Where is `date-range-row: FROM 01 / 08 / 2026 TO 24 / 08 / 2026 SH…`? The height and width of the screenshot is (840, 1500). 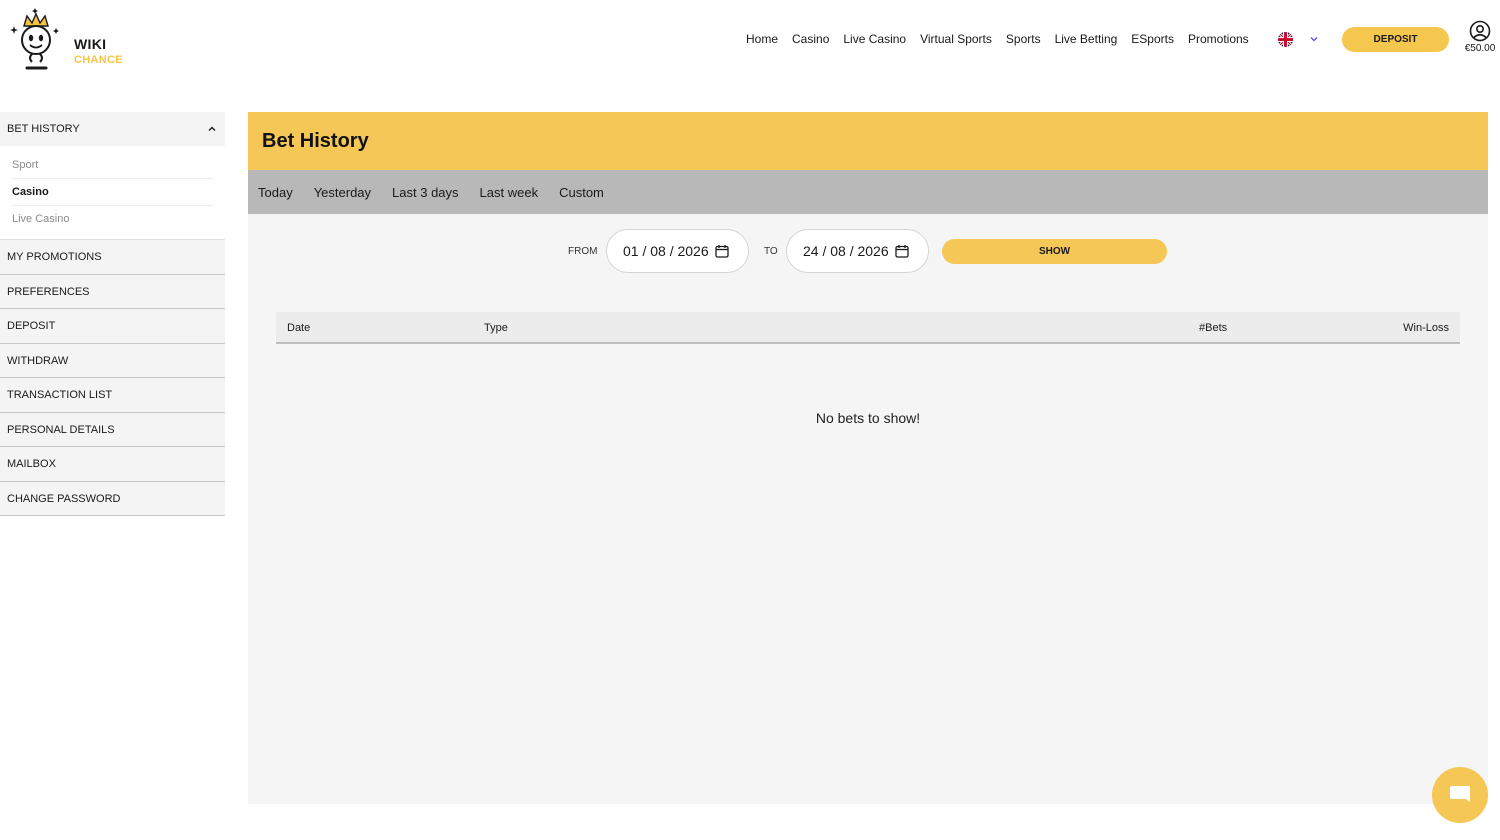
date-range-row: FROM 01 / 08 / 2026 TO 24 / 08 / 2026 SH… is located at coordinates (868, 251).